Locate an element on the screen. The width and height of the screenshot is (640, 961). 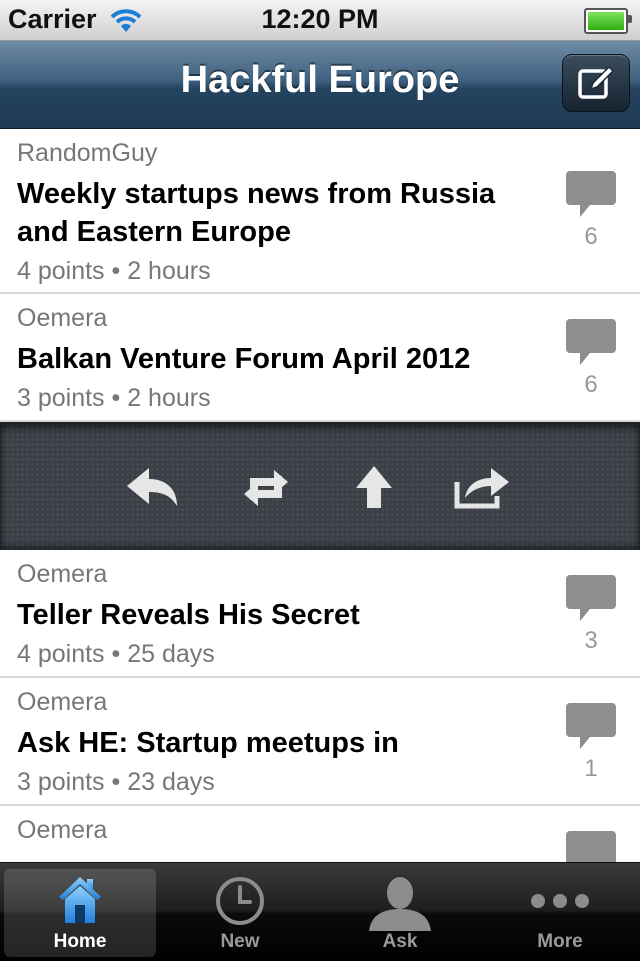
person-icon is located at coordinates (400, 904).